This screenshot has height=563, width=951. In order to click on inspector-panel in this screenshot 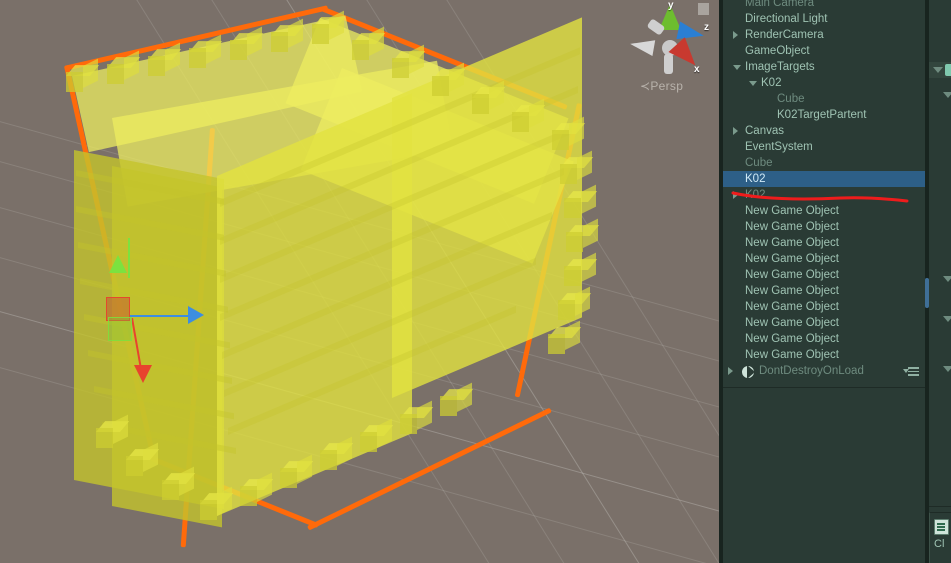, I will do `click(940, 281)`.